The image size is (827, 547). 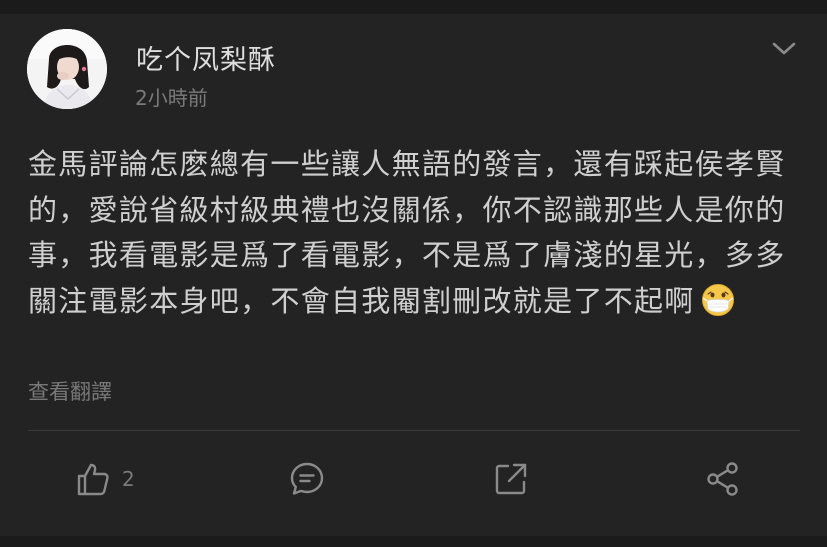 I want to click on author-name: 吃个凤梨酥, so click(x=206, y=57).